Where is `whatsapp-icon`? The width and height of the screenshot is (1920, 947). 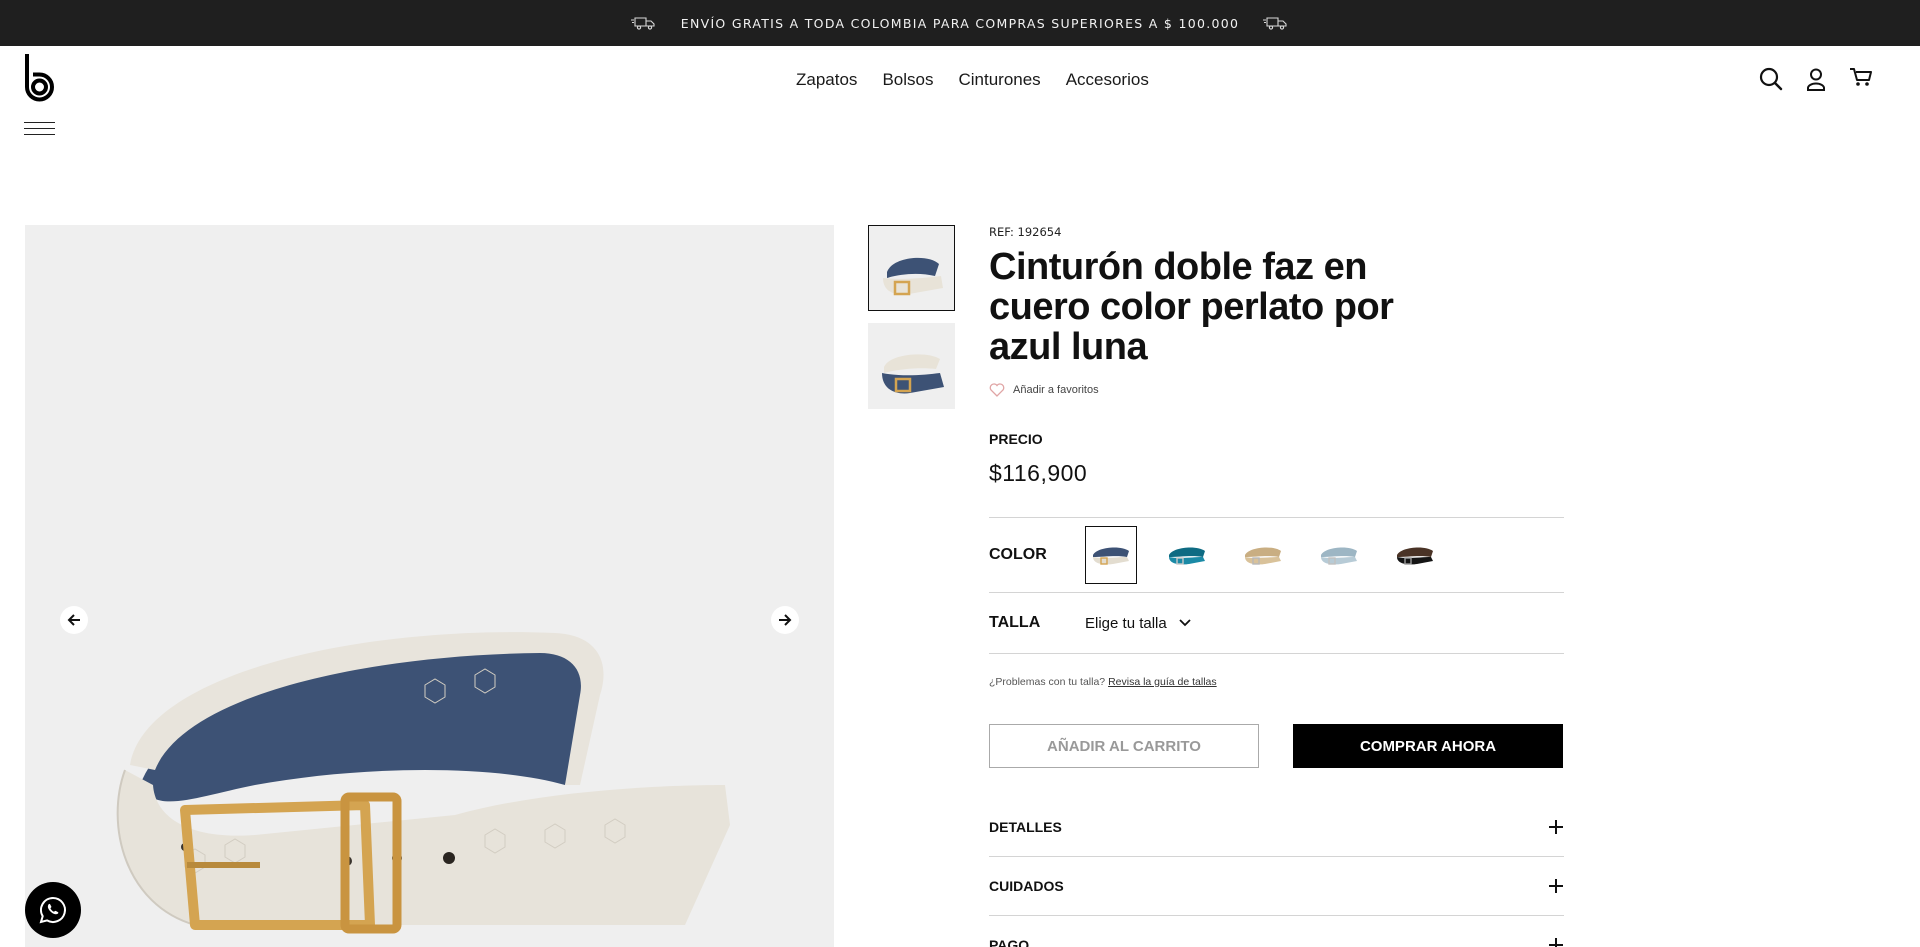 whatsapp-icon is located at coordinates (52, 910).